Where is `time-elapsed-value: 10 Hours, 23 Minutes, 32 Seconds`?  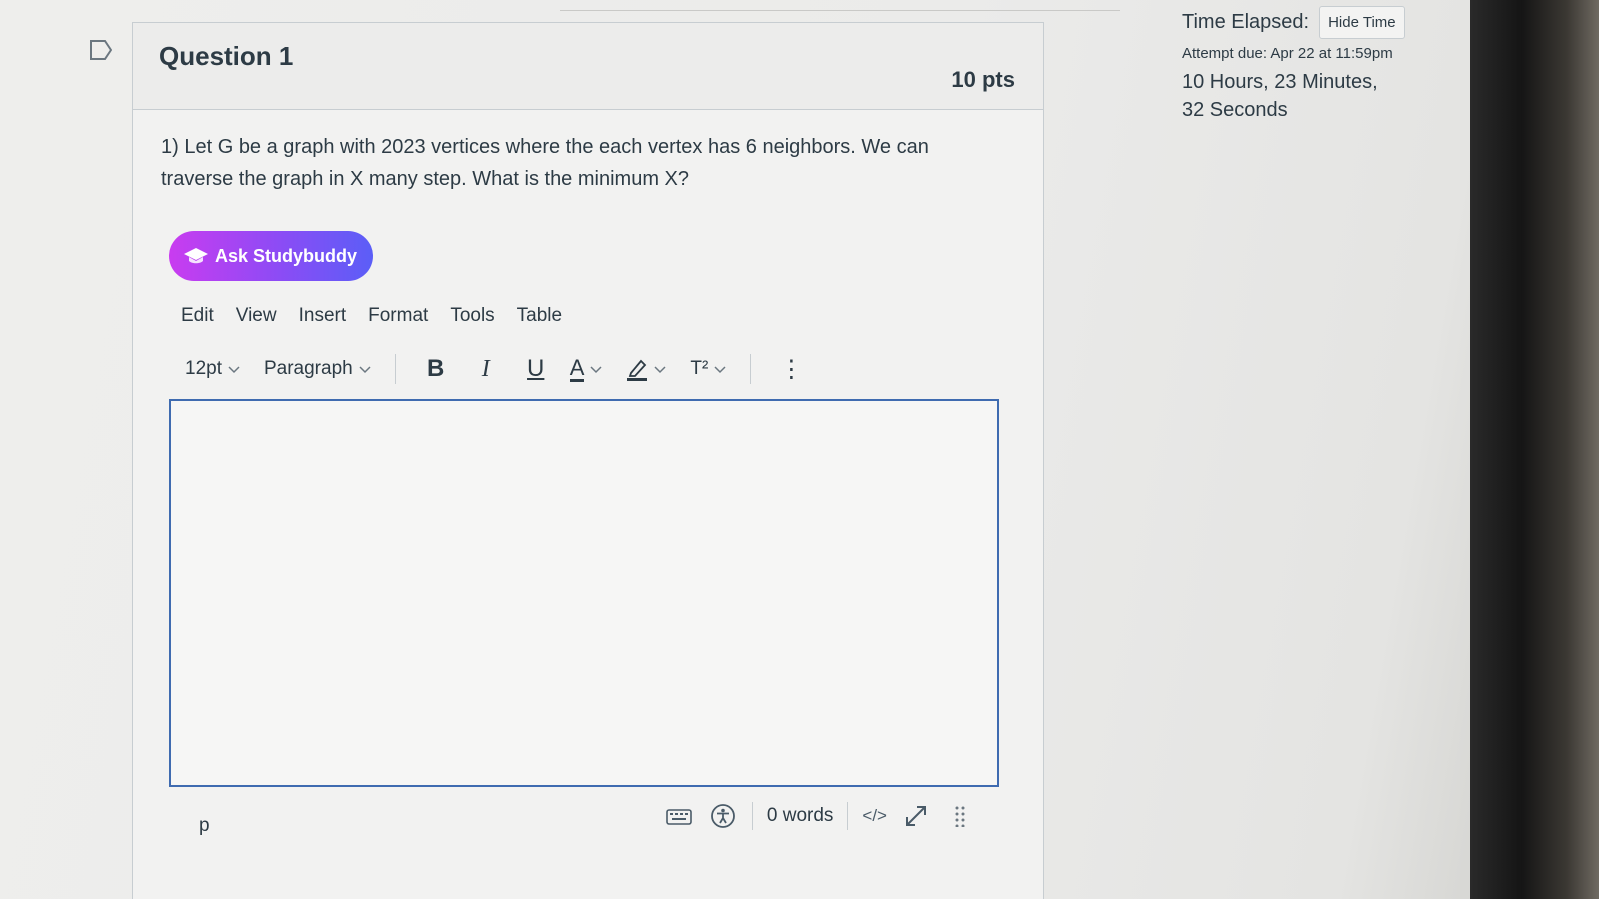 time-elapsed-value: 10 Hours, 23 Minutes, 32 Seconds is located at coordinates (1280, 96).